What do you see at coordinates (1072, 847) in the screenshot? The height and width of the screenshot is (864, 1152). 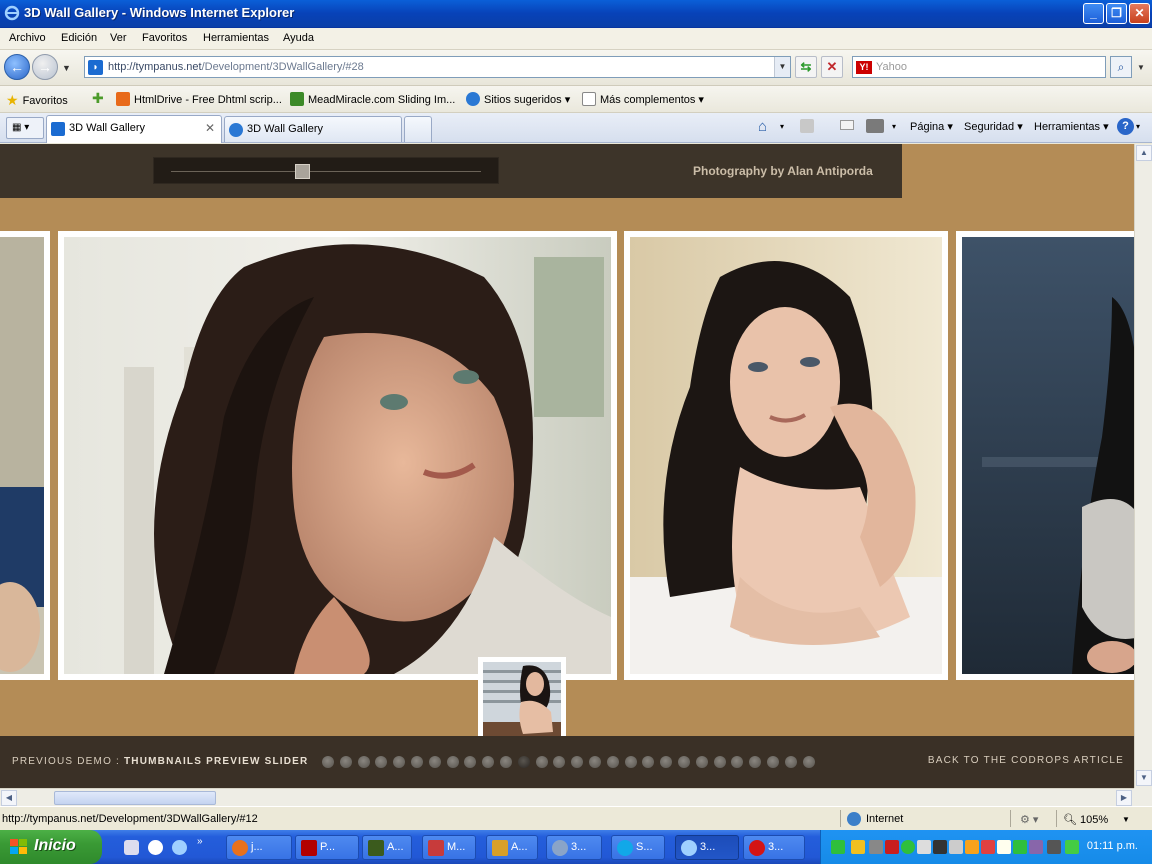 I see `tray-leaf-icon` at bounding box center [1072, 847].